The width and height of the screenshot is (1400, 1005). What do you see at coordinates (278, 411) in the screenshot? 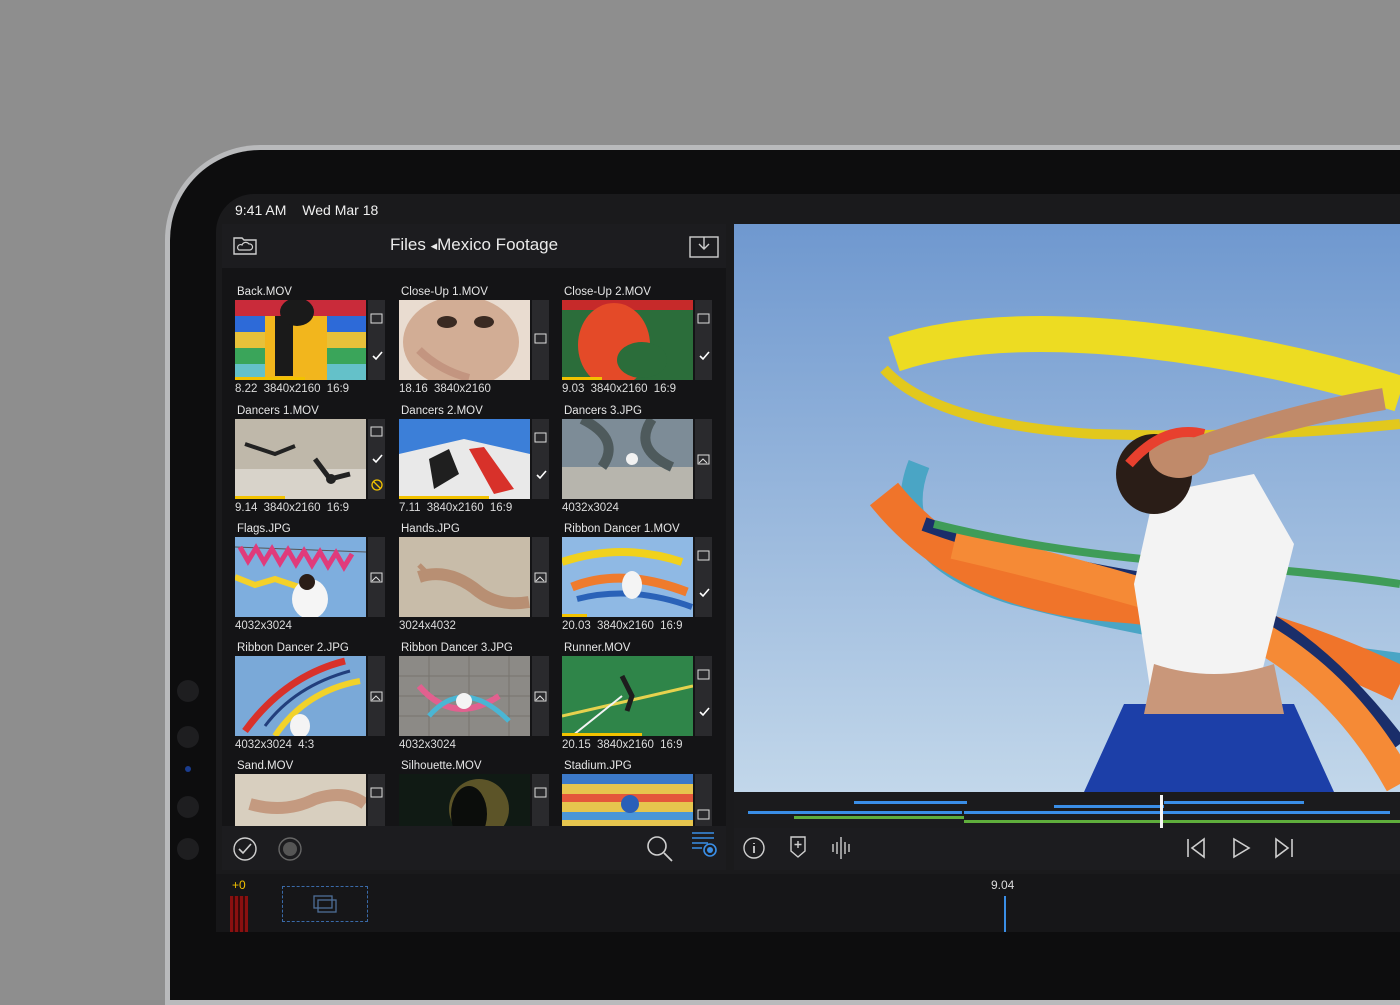
I see `clip-name: Dancers 1.MOV` at bounding box center [278, 411].